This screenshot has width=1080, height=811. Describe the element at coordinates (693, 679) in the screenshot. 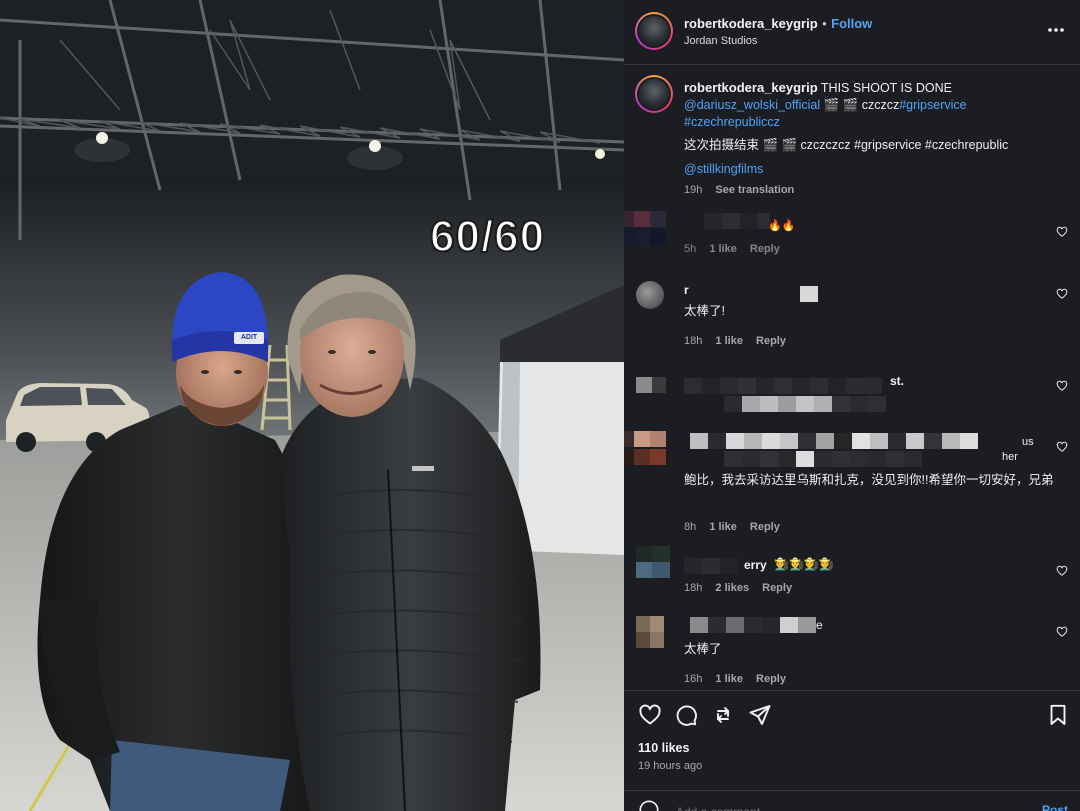

I see `comment-6-time: 16h` at that location.